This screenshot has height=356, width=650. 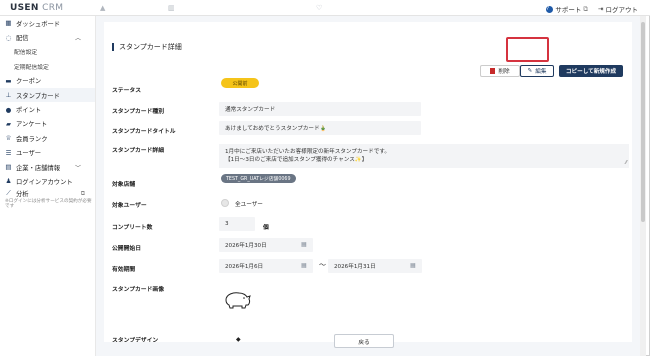 I want to click on valid-from-value: 2026年1月6日 ▦, so click(x=266, y=266).